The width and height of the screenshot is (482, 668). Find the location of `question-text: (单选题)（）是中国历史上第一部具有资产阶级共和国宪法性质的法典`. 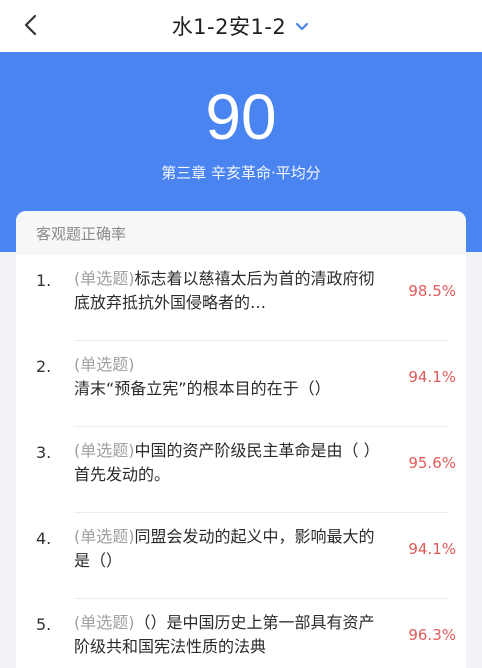

question-text: (单选题)（）是中国历史上第一部具有资产阶级共和国宪法性质的法典 is located at coordinates (229, 635).